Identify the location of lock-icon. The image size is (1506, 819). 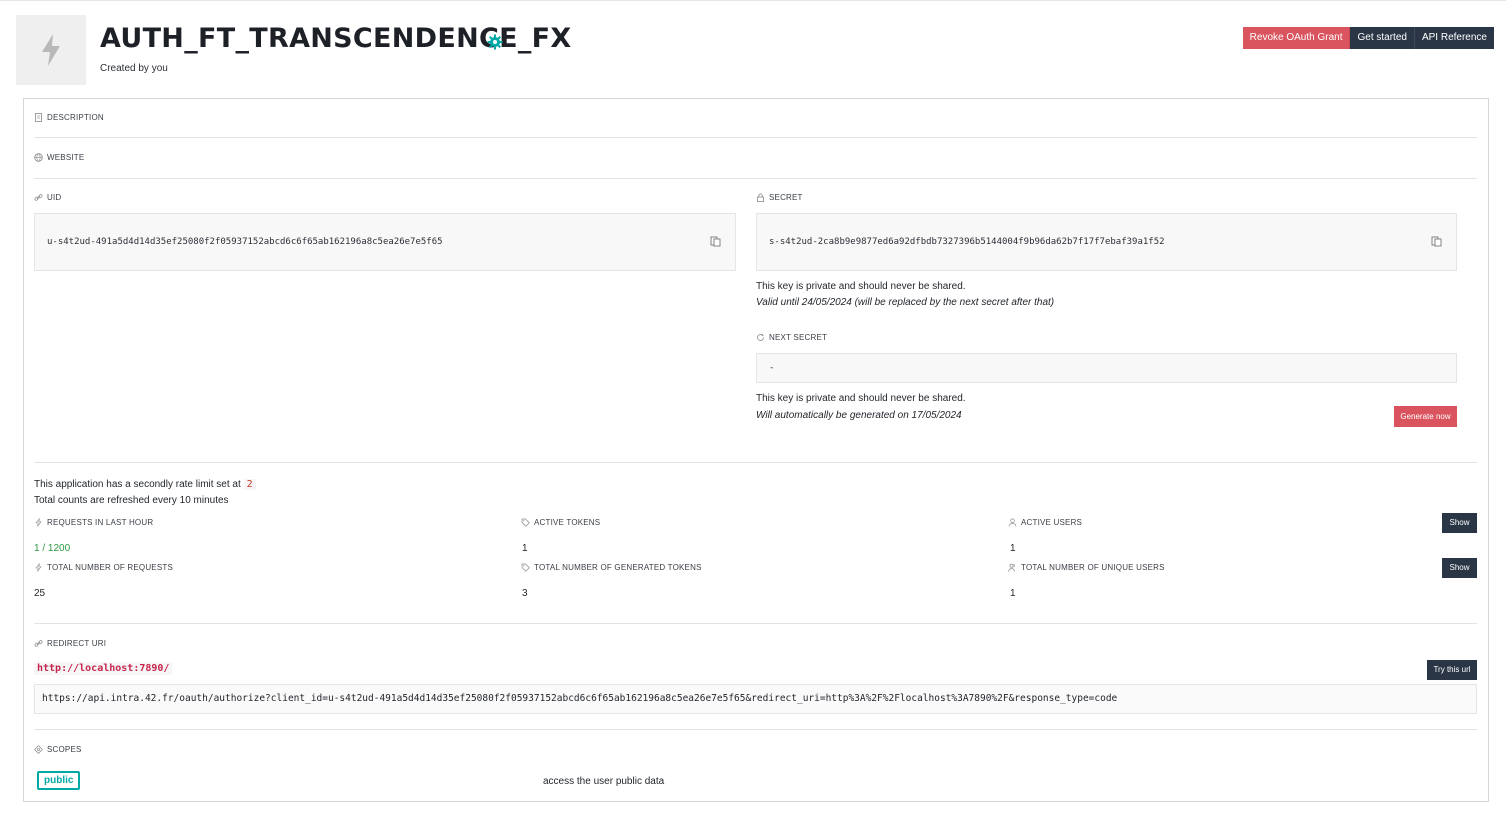
(760, 197).